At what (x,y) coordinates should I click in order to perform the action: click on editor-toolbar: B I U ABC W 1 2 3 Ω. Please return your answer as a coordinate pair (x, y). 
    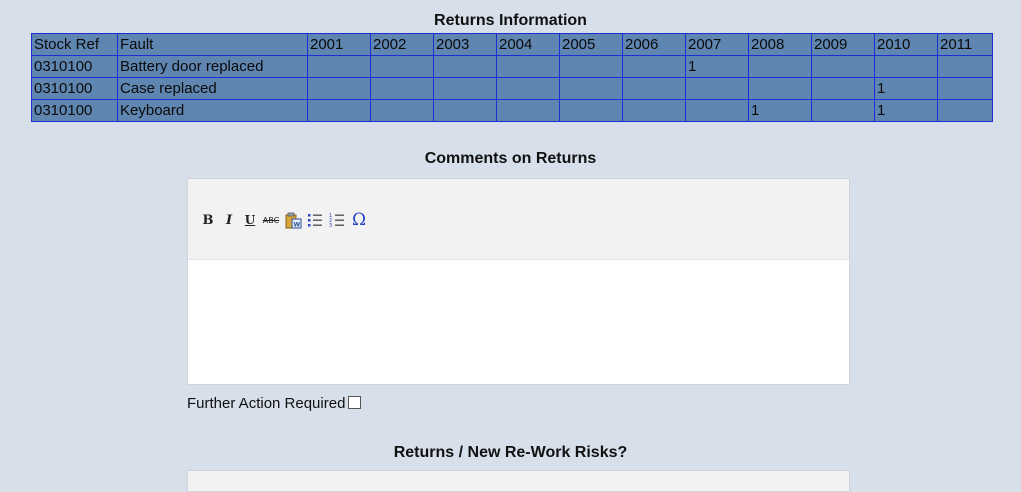
    Looking at the image, I should click on (518, 219).